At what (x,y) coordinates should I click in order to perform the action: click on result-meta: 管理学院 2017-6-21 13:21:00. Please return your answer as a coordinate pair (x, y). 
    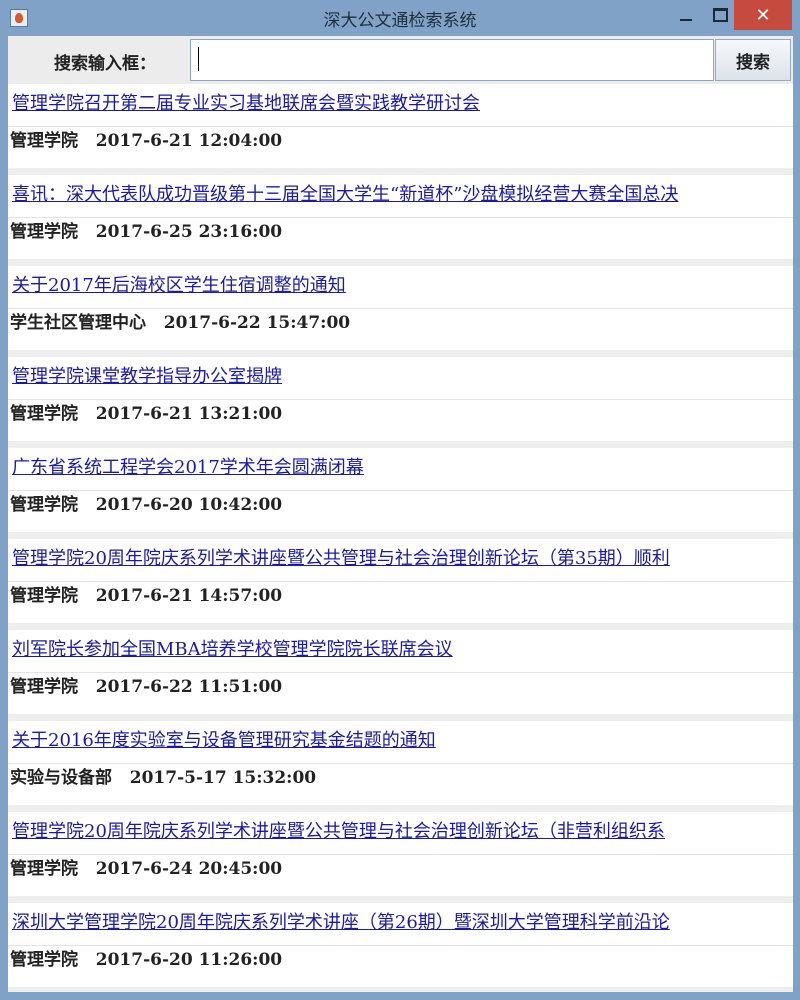
    Looking at the image, I should click on (146, 414).